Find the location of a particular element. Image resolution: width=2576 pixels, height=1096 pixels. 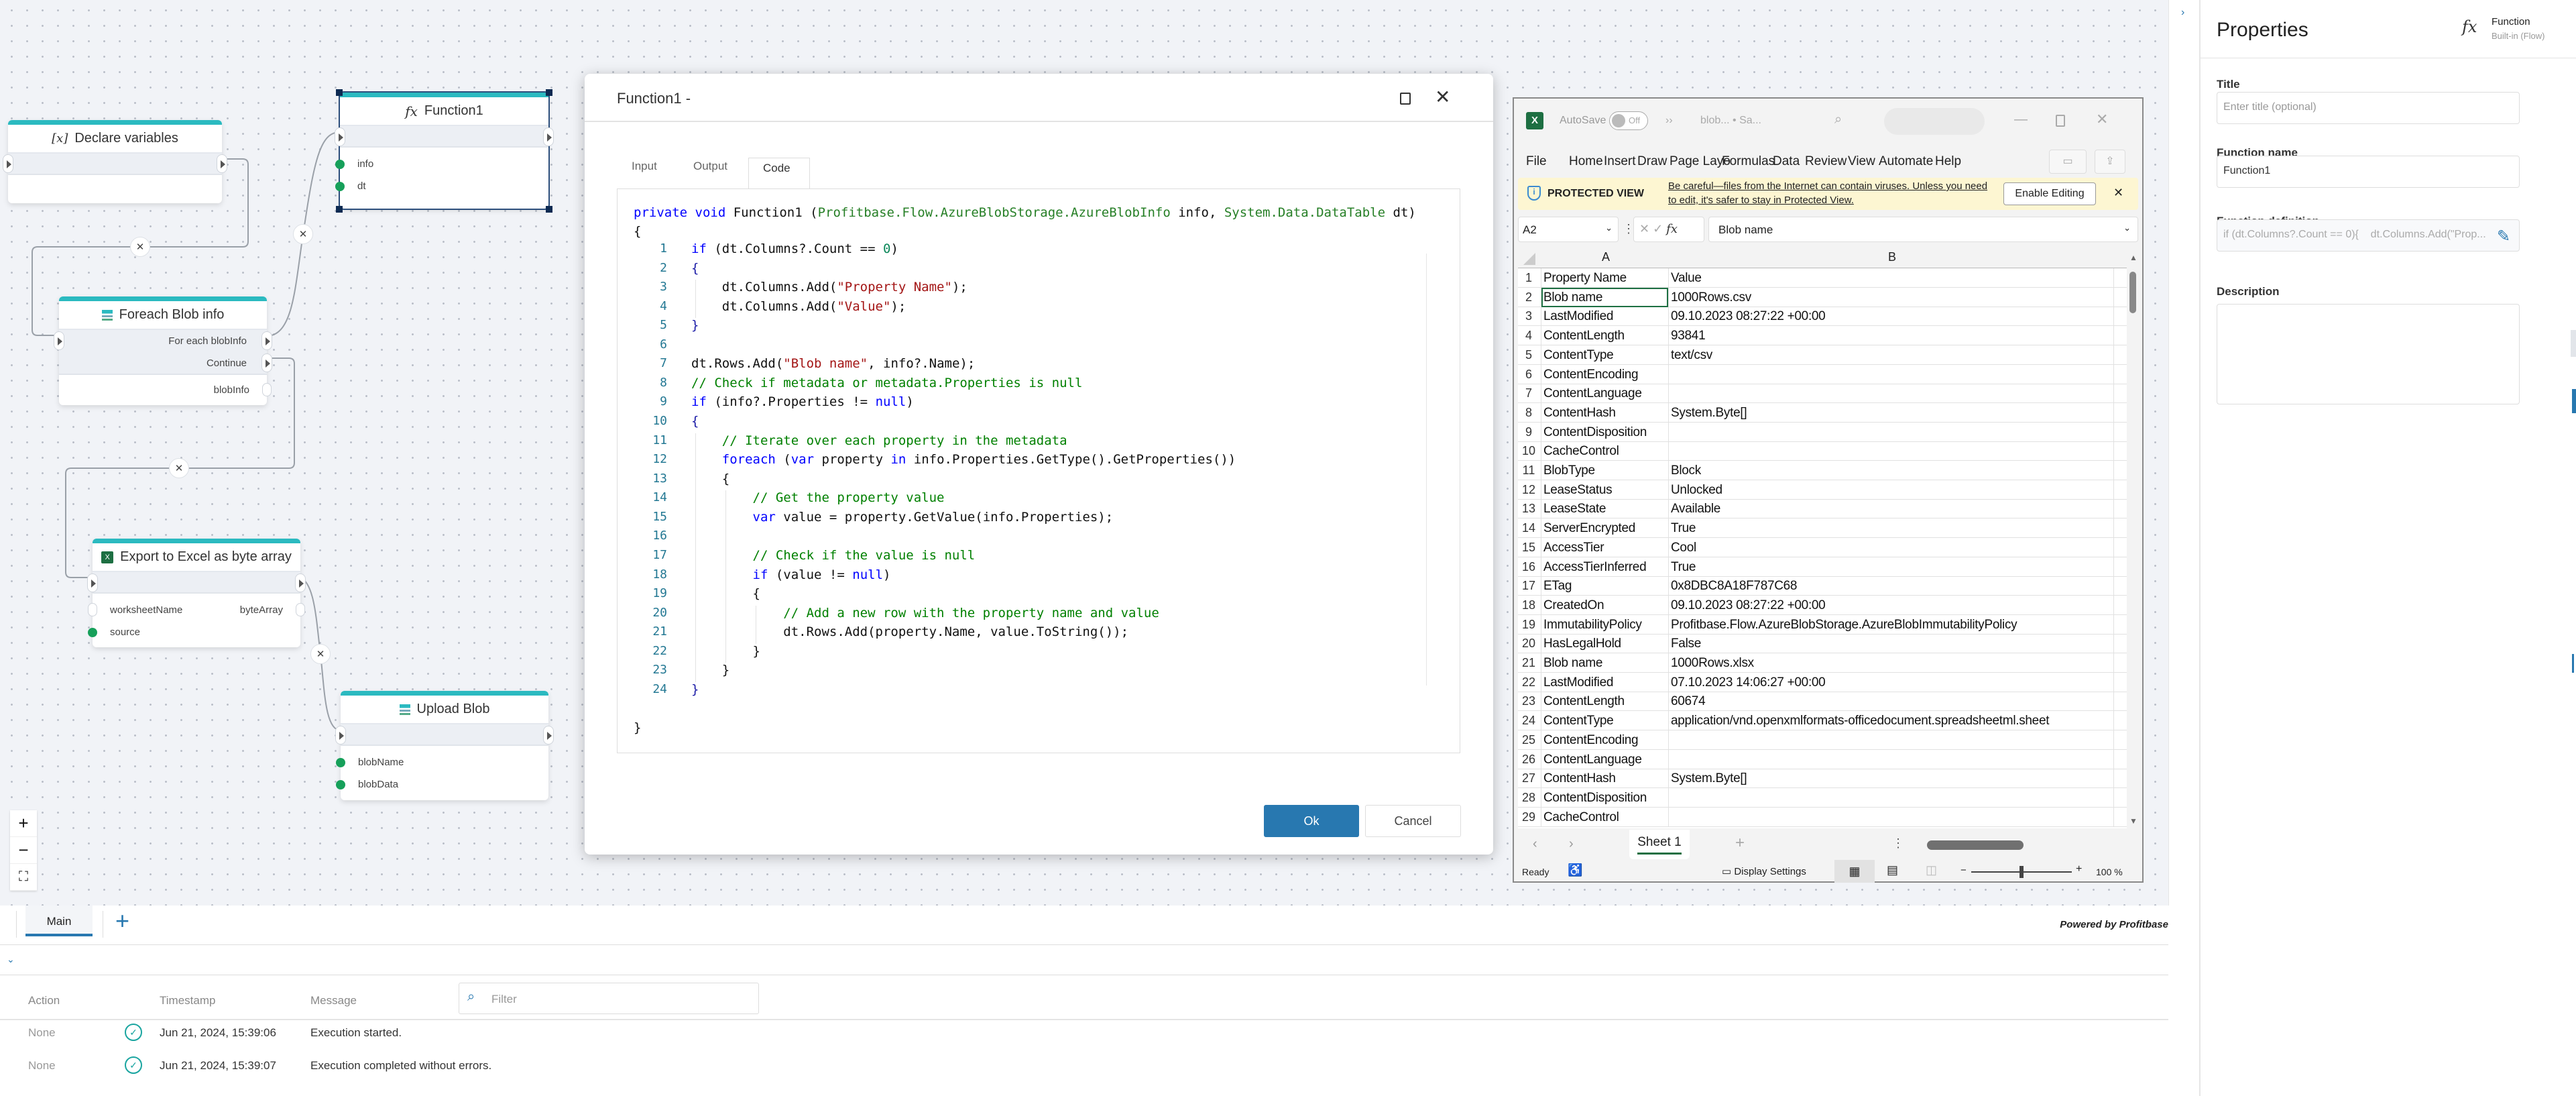

maximize-icon is located at coordinates (2060, 121).